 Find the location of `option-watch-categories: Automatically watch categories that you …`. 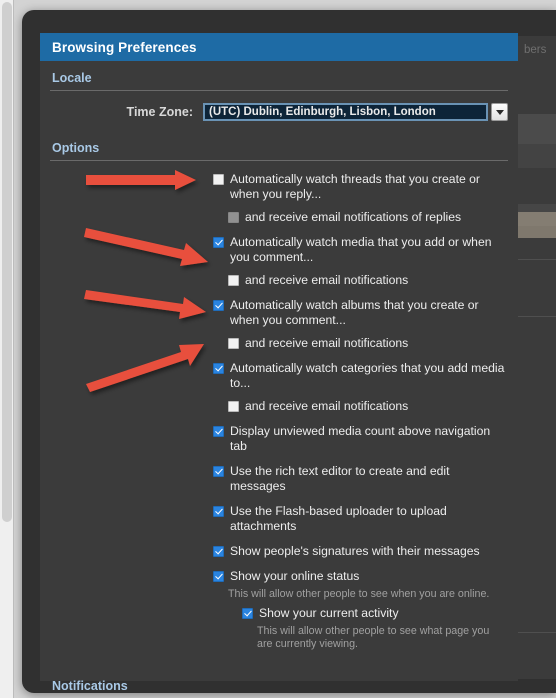

option-watch-categories: Automatically watch categories that you … is located at coordinates (279, 376).